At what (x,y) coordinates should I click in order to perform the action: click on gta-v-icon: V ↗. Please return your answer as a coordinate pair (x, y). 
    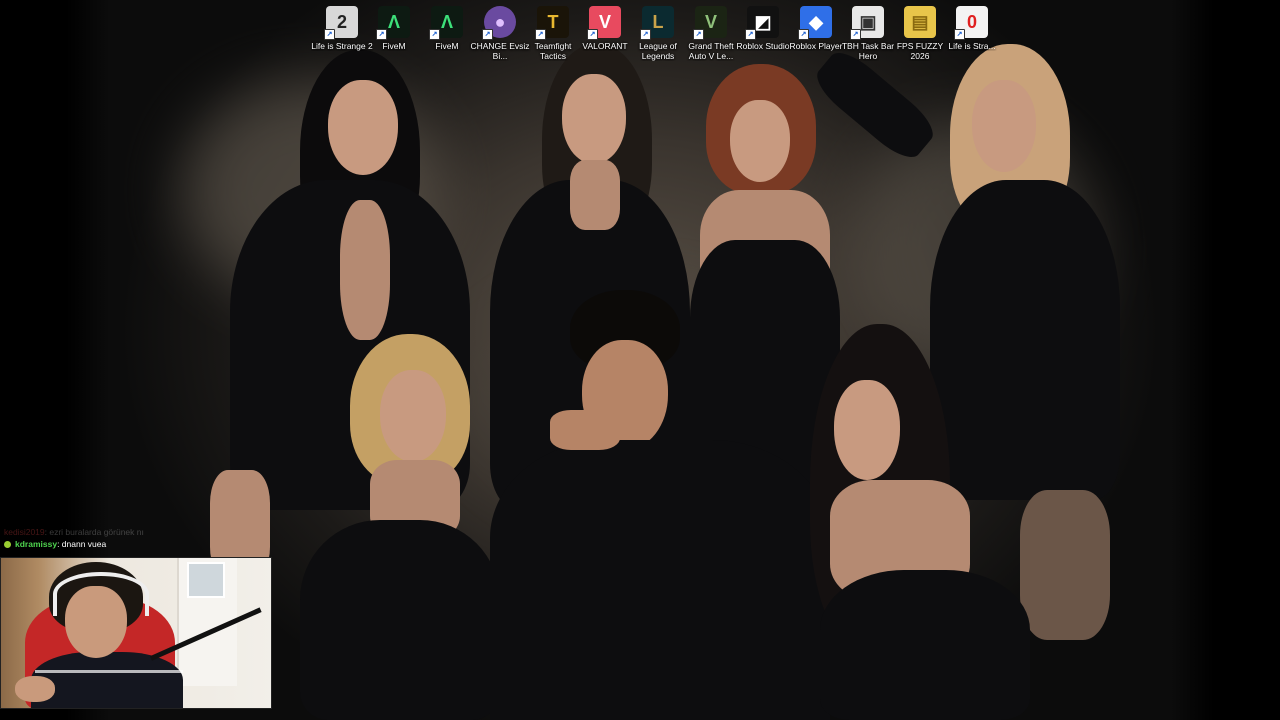
    Looking at the image, I should click on (710, 23).